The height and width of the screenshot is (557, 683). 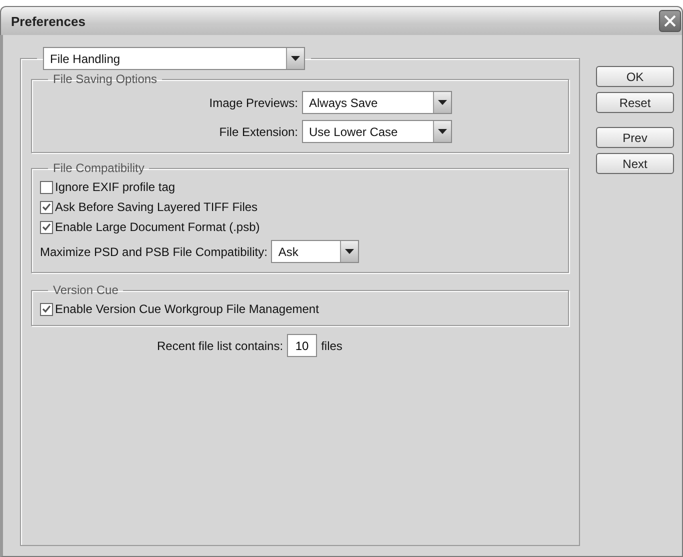 I want to click on group-title: File Compatibility, so click(x=99, y=168).